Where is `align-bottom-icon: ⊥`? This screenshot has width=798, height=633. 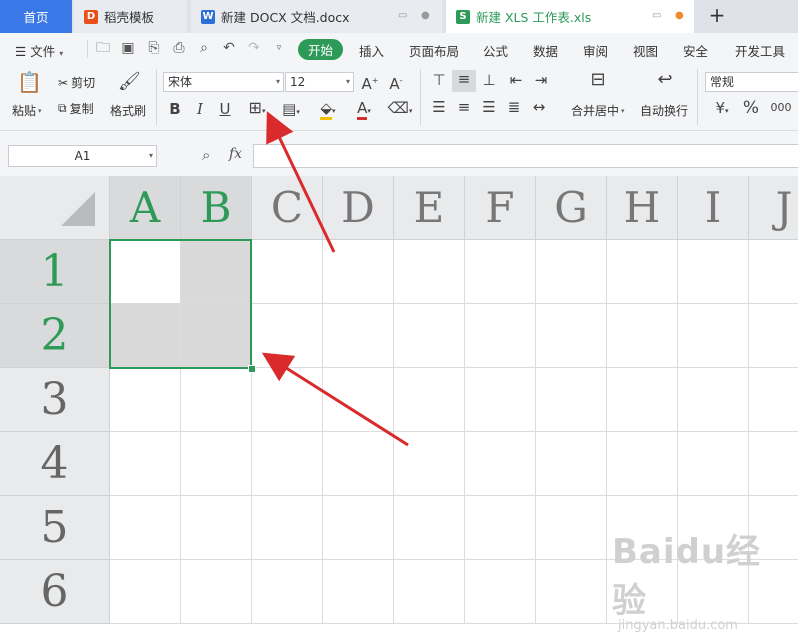
align-bottom-icon: ⊥ is located at coordinates (489, 80).